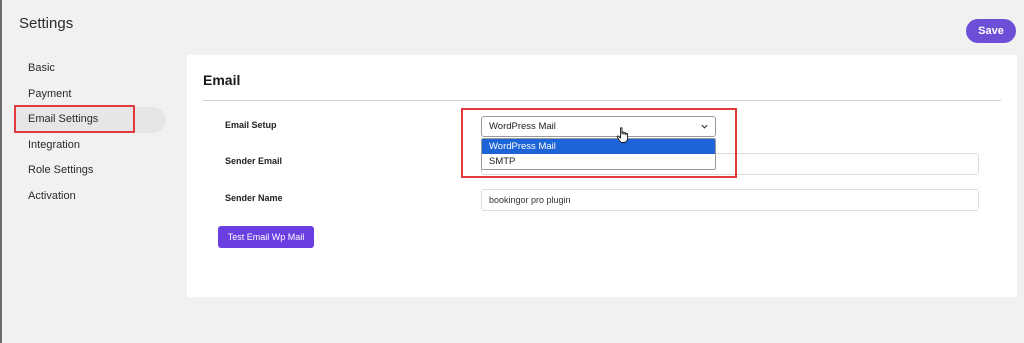  What do you see at coordinates (522, 126) in the screenshot?
I see `email-setup-selected-value: WordPress Mail` at bounding box center [522, 126].